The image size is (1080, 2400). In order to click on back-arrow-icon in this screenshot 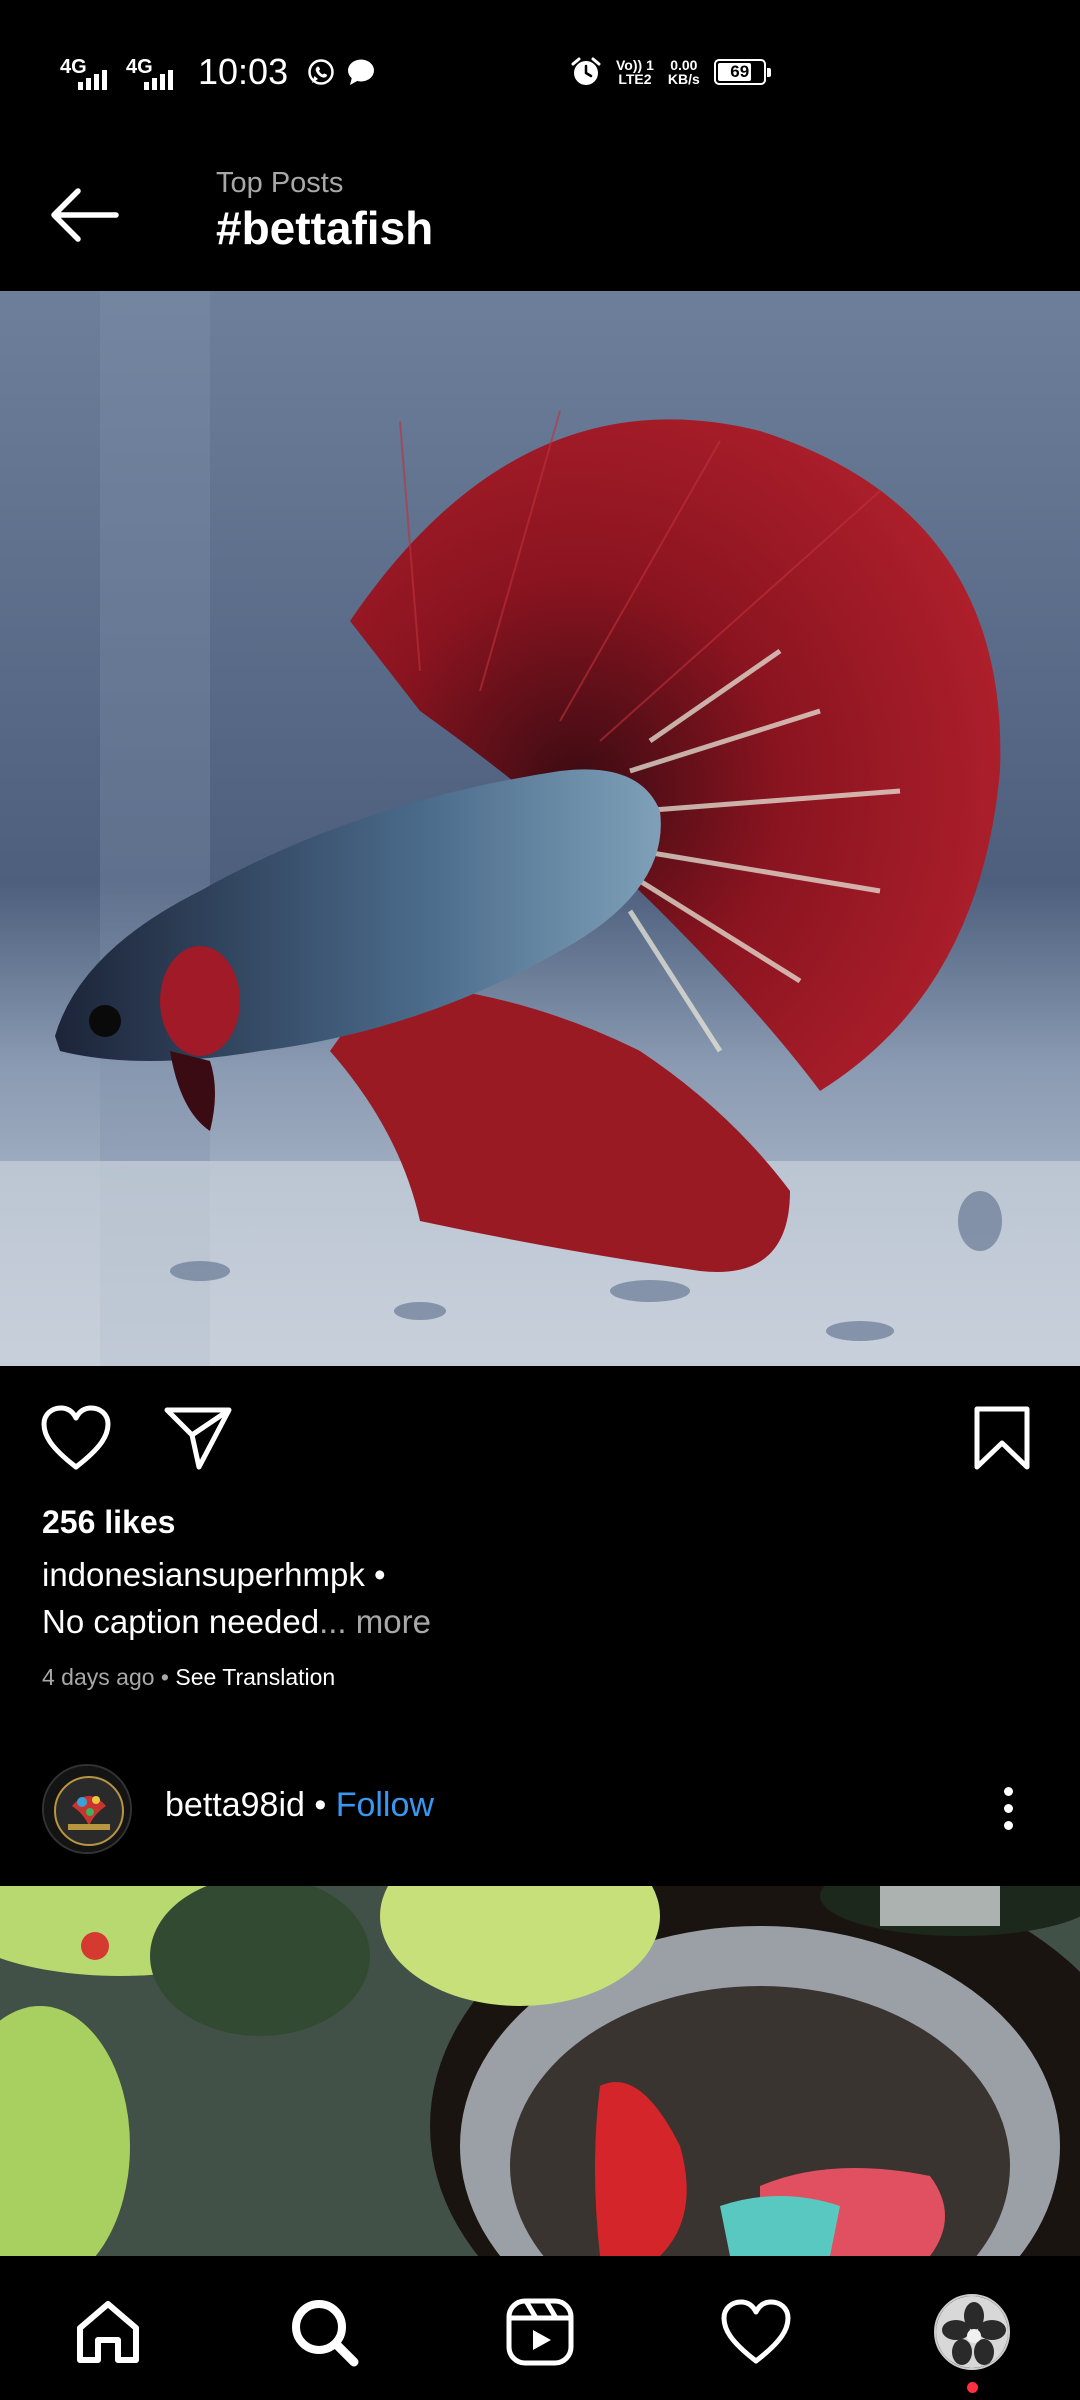, I will do `click(85, 215)`.